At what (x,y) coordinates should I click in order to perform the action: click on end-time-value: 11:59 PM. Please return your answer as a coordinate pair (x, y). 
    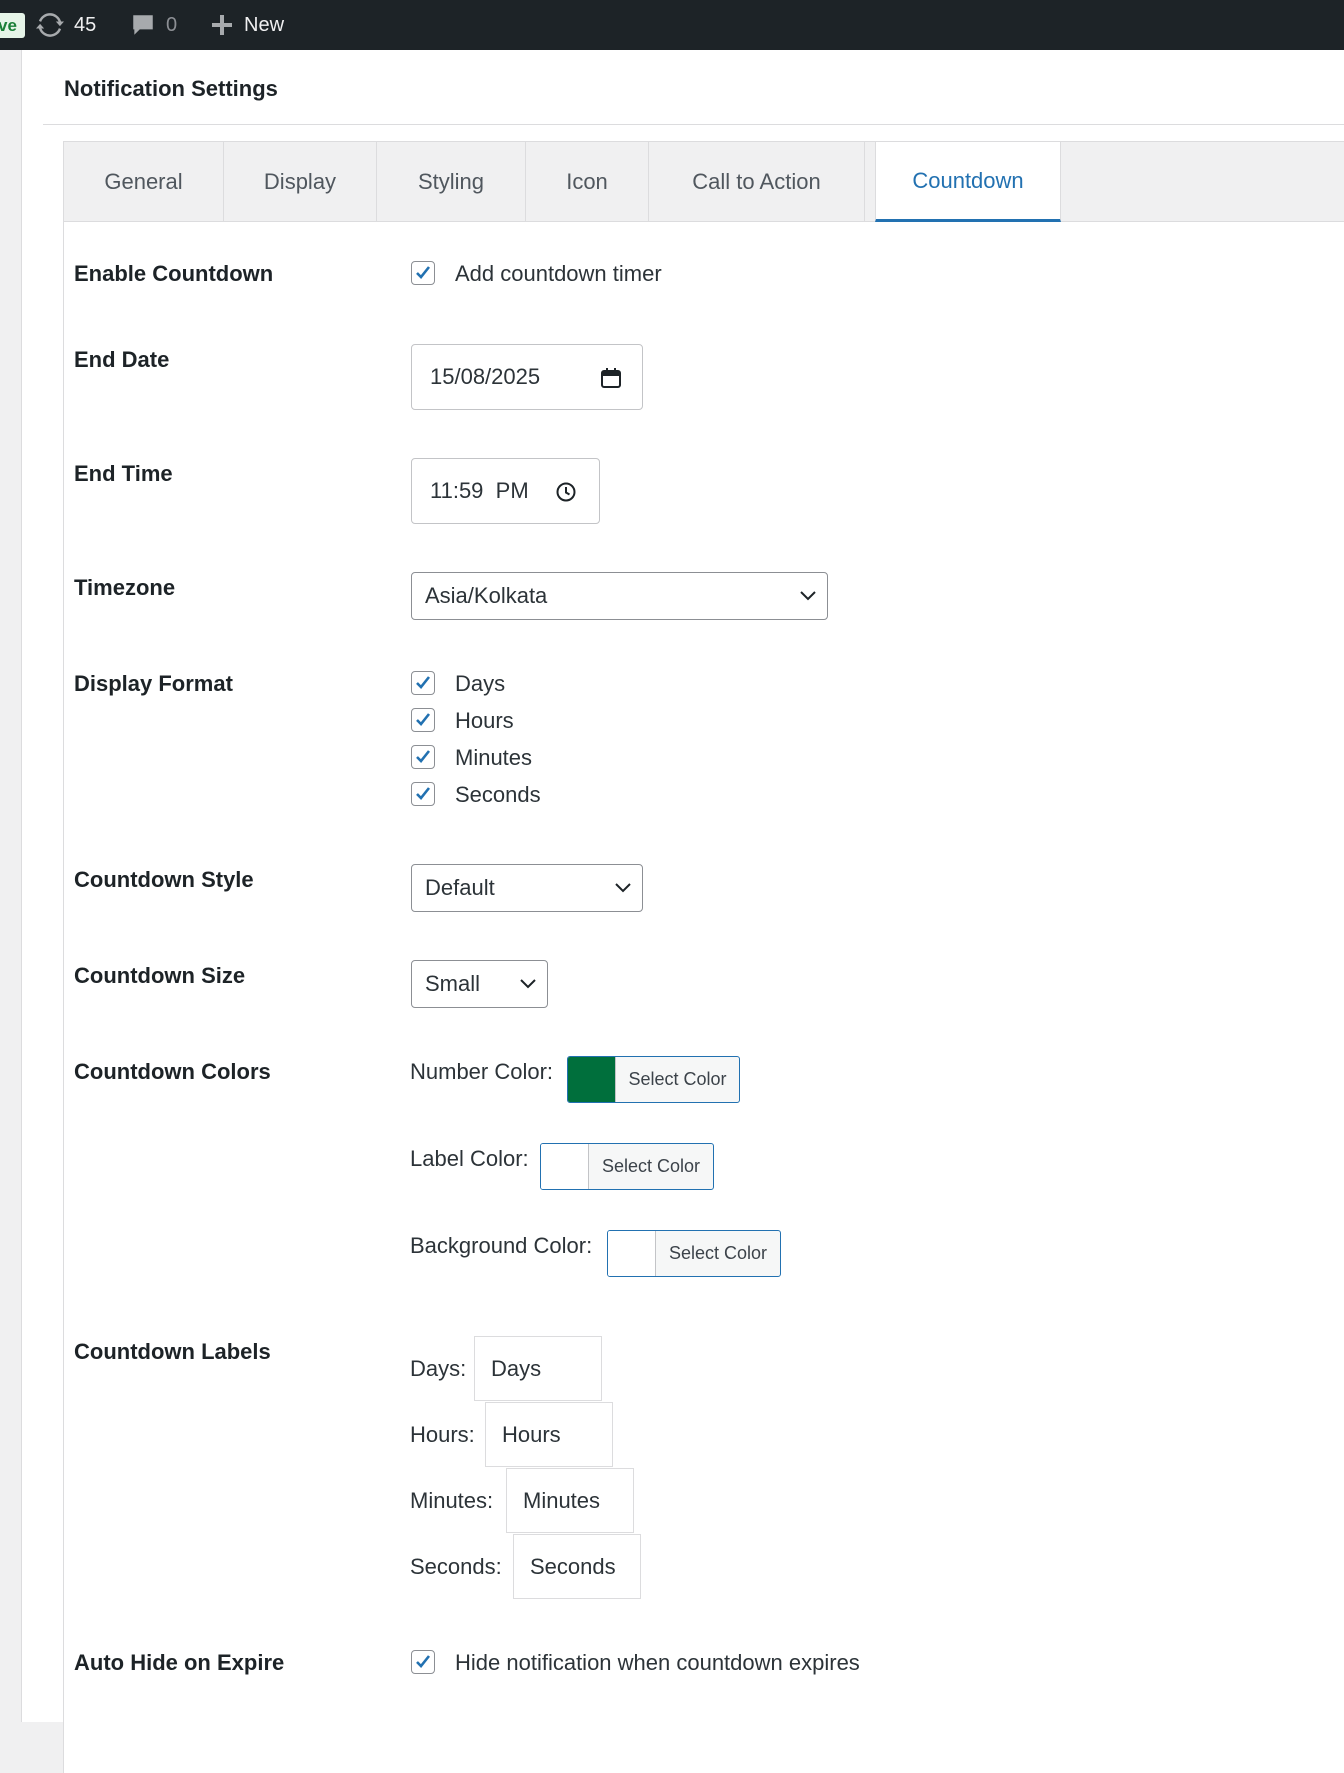
    Looking at the image, I should click on (479, 490).